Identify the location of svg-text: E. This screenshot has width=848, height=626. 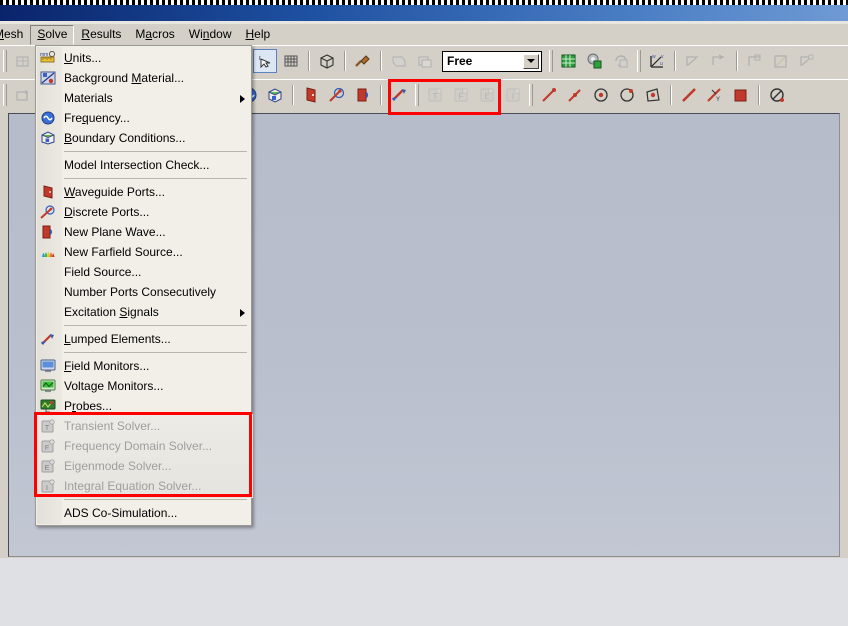
(486, 96).